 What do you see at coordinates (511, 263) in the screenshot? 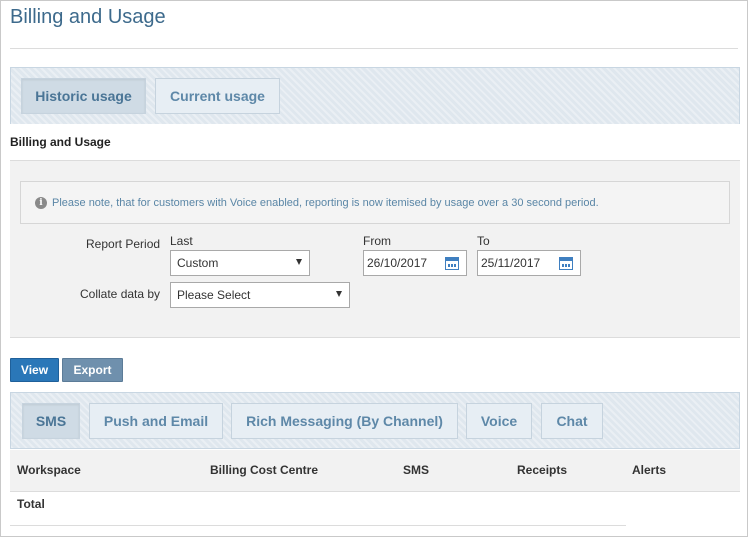
I see `to-date-value: 25/11/2017` at bounding box center [511, 263].